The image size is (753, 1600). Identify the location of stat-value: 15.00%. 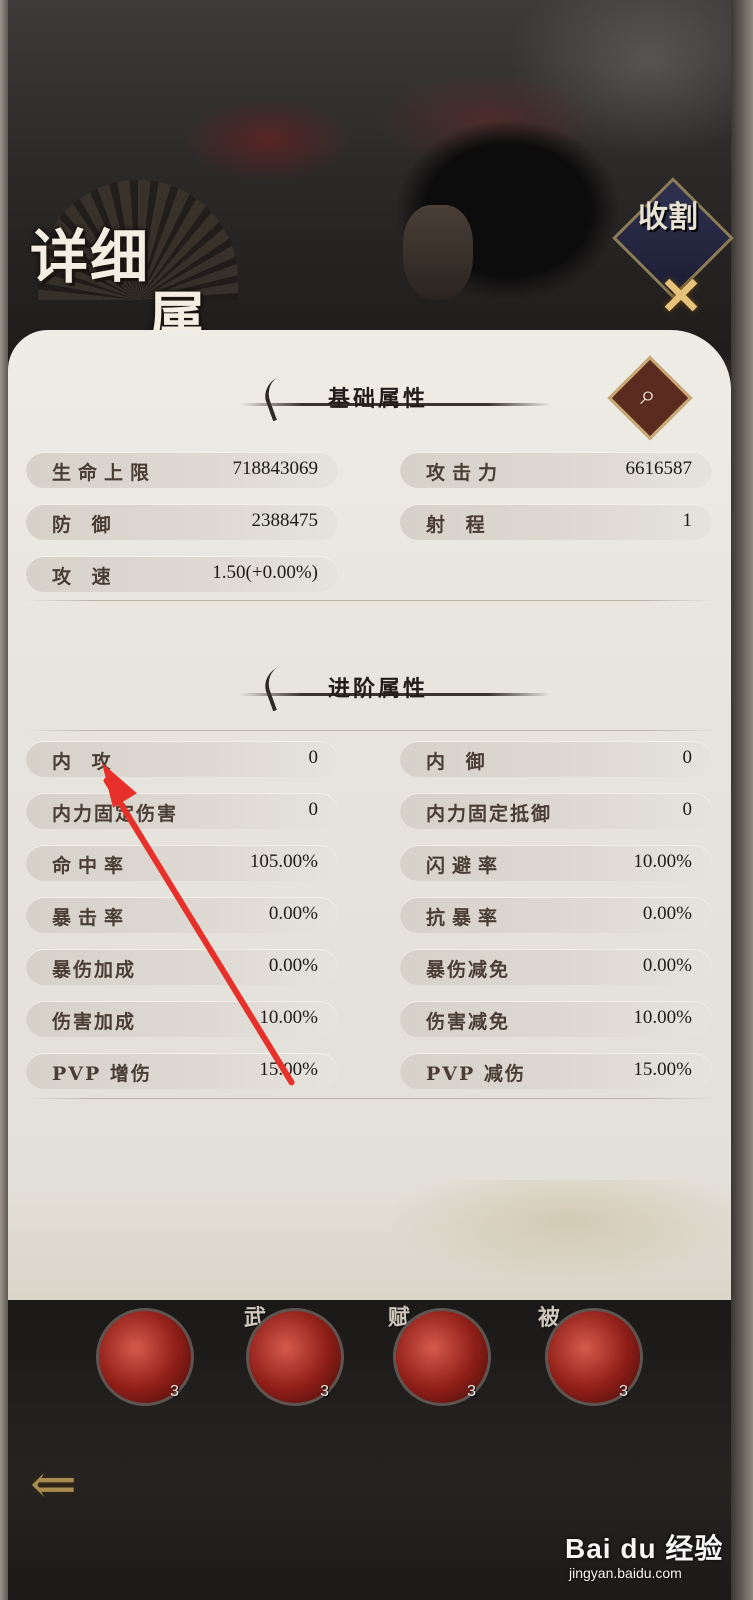
(662, 1069).